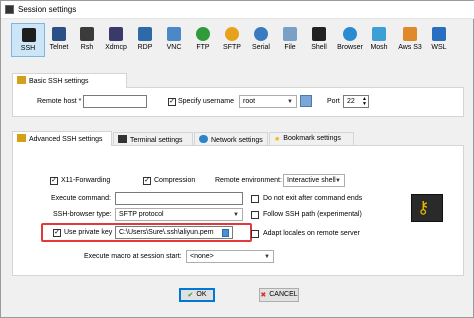  I want to click on serial-icon, so click(261, 34).